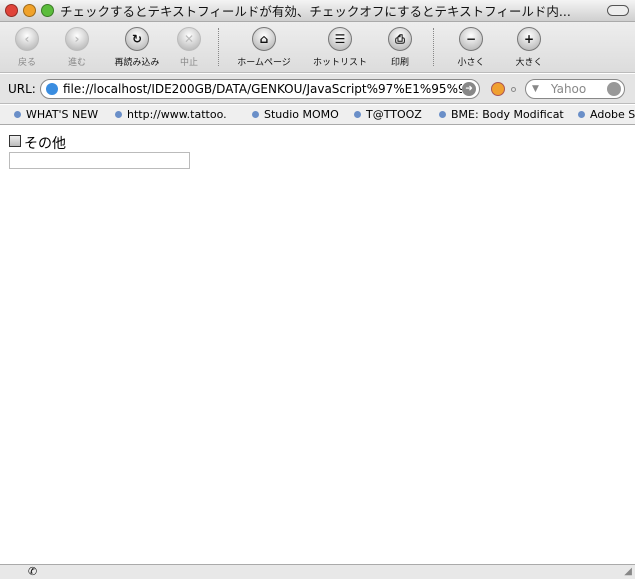  Describe the element at coordinates (507, 114) in the screenshot. I see `bookmark-label: BME: Body Modificat` at that location.